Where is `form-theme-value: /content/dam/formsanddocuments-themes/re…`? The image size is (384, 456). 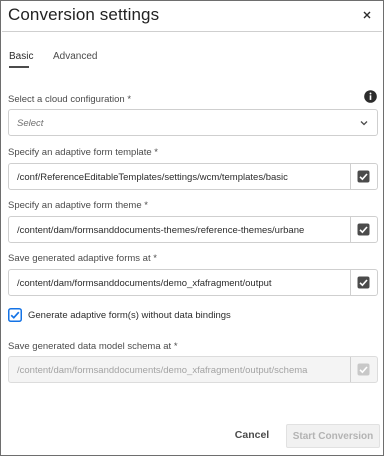
form-theme-value: /content/dam/formsanddocuments-themes/re… is located at coordinates (161, 230).